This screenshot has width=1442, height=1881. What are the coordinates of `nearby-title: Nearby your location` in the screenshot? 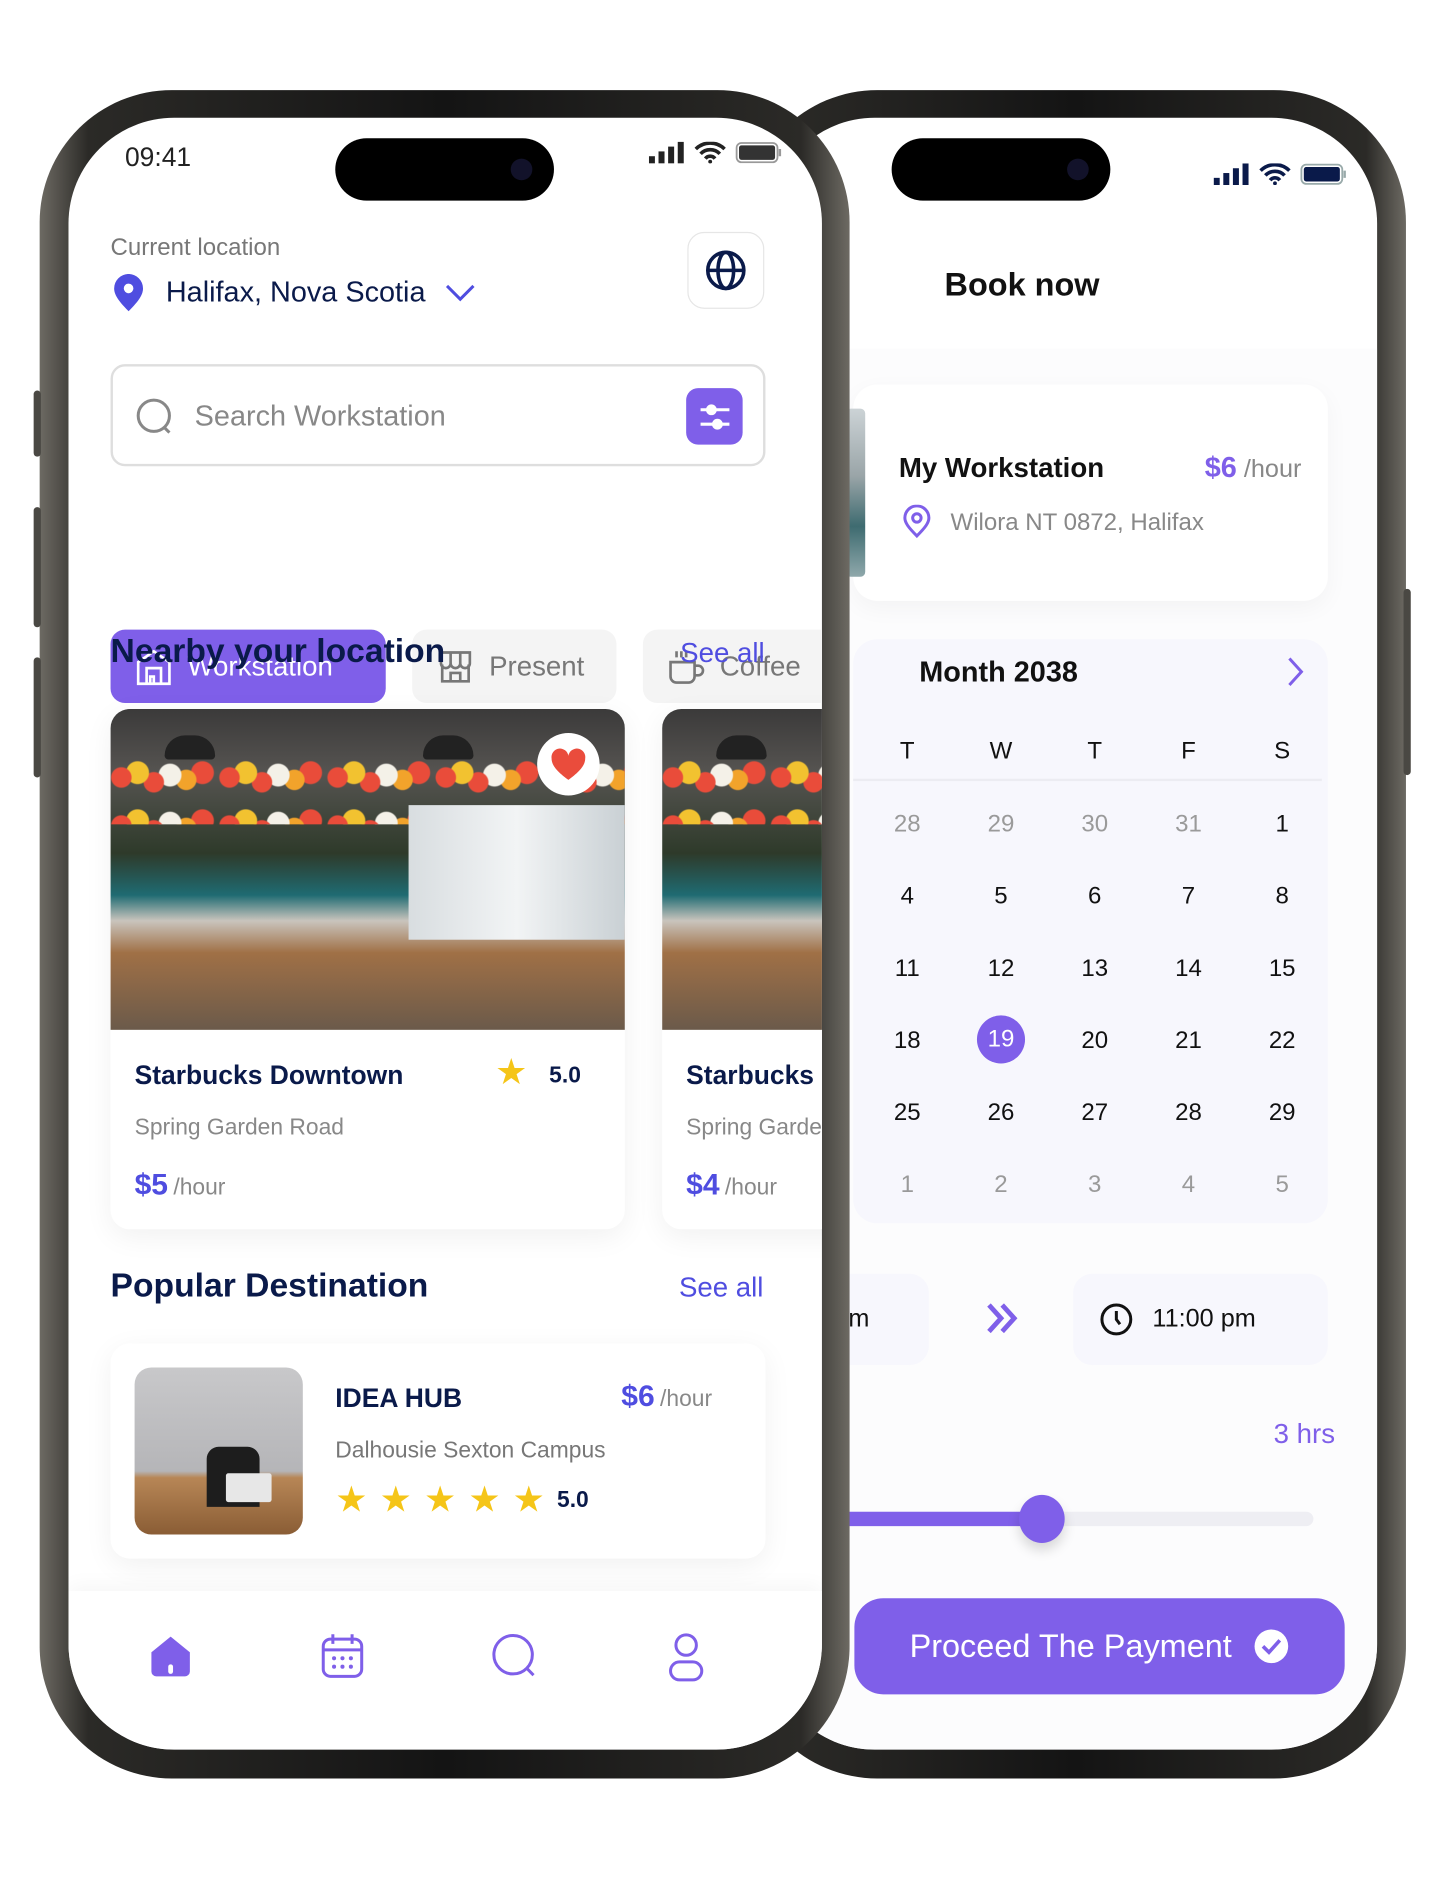 It's located at (278, 651).